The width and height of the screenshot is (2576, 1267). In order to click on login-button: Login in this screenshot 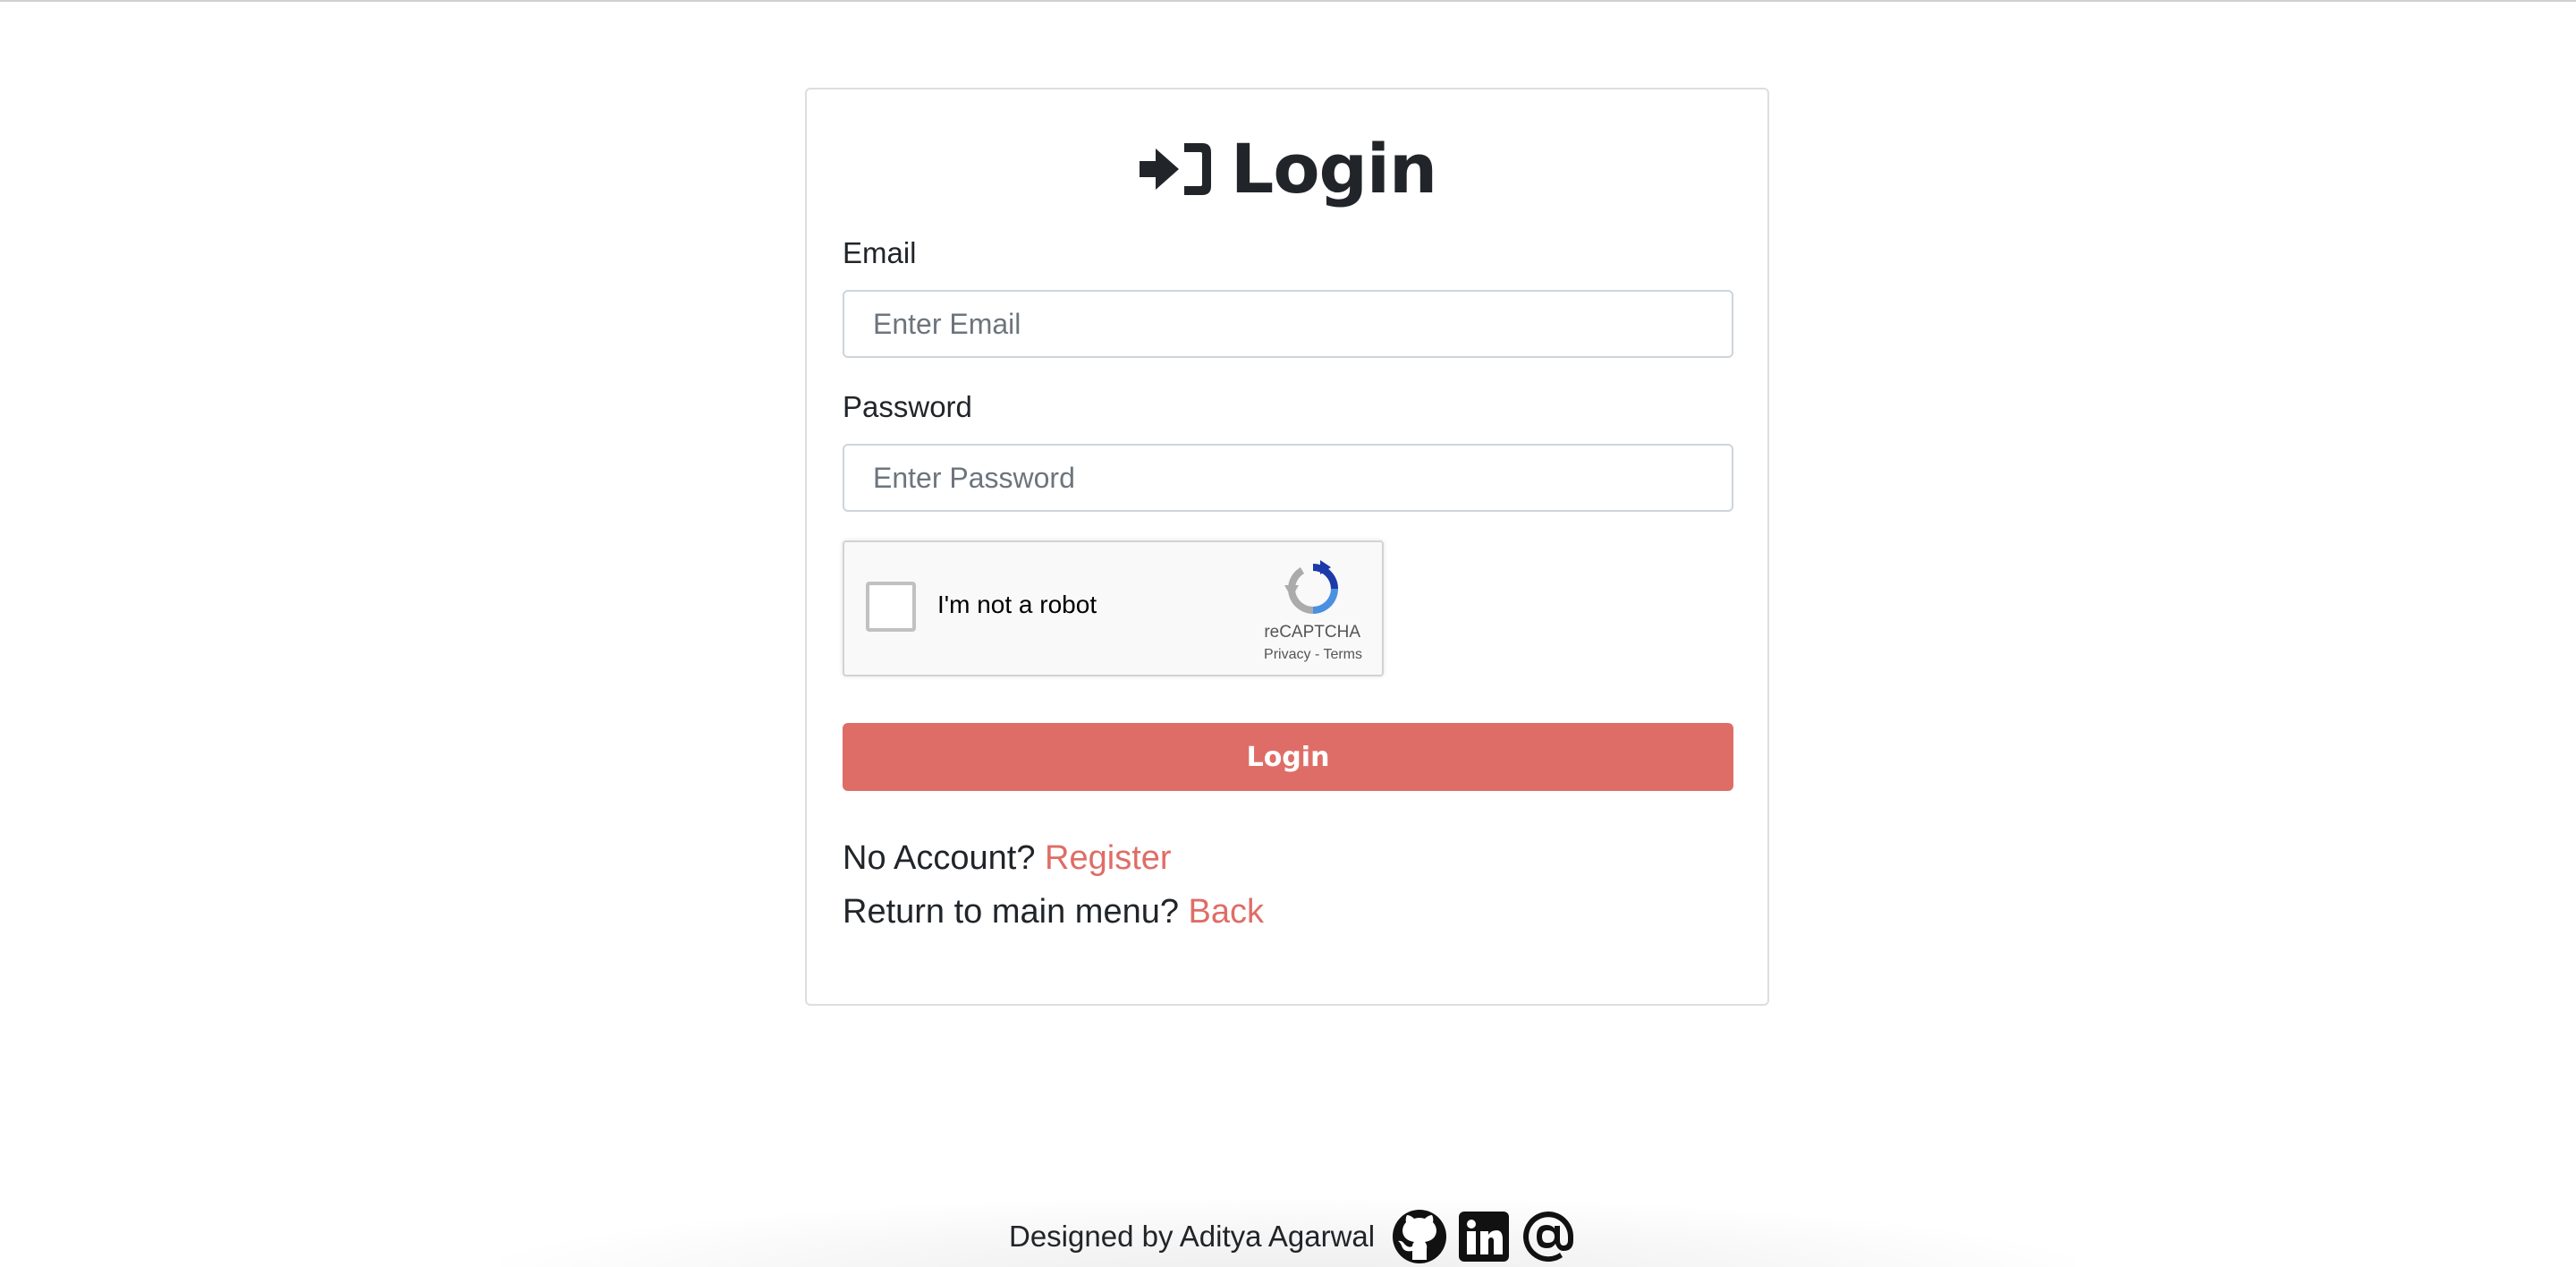, I will do `click(1288, 757)`.